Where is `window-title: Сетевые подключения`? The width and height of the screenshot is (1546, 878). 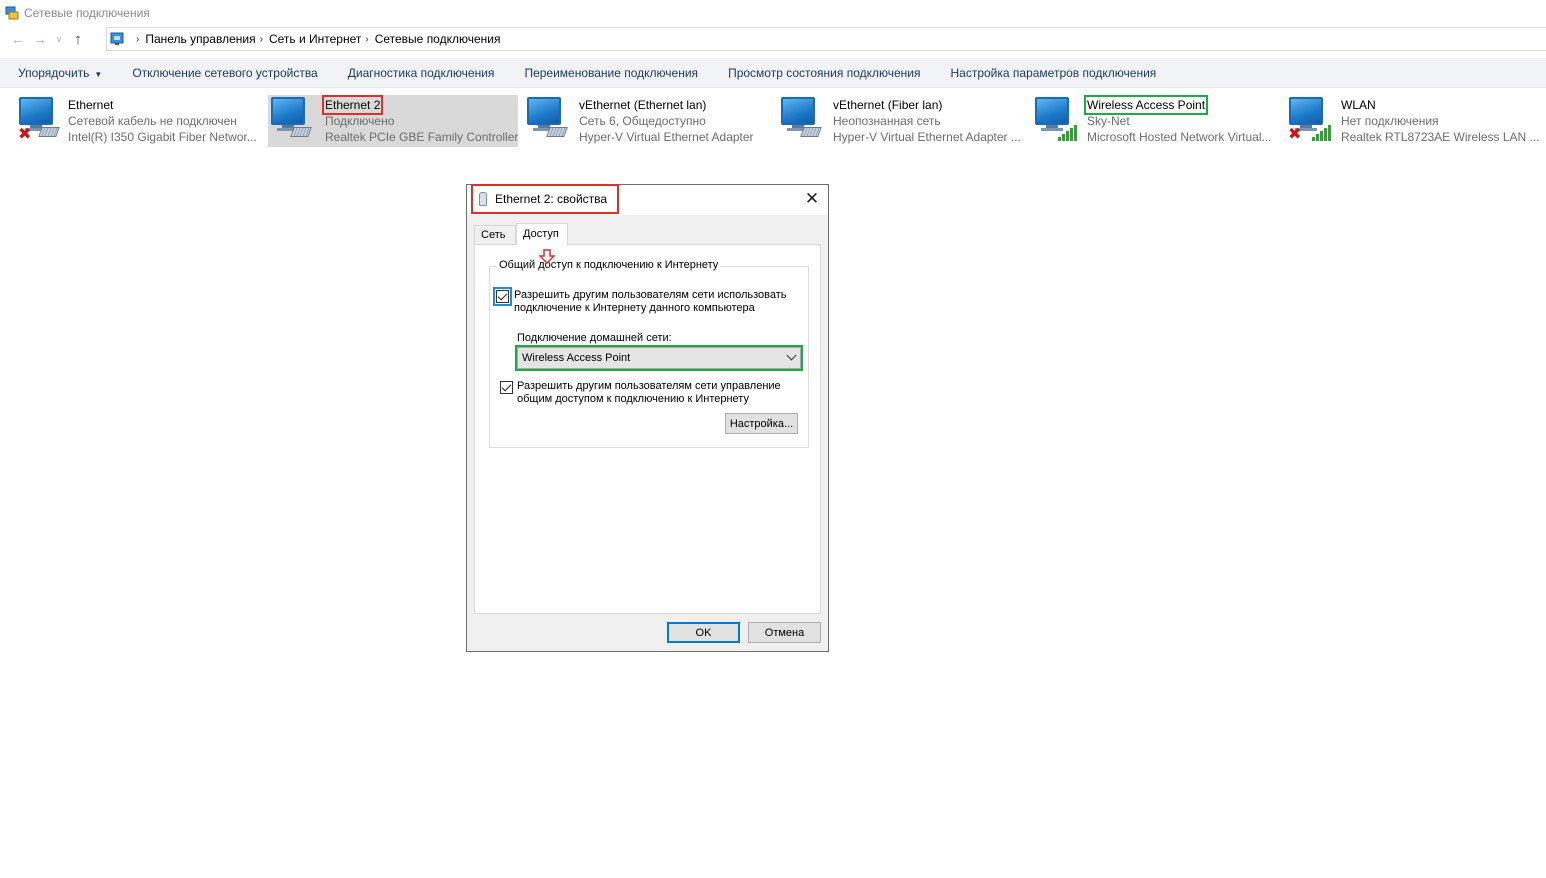 window-title: Сетевые подключения is located at coordinates (87, 13).